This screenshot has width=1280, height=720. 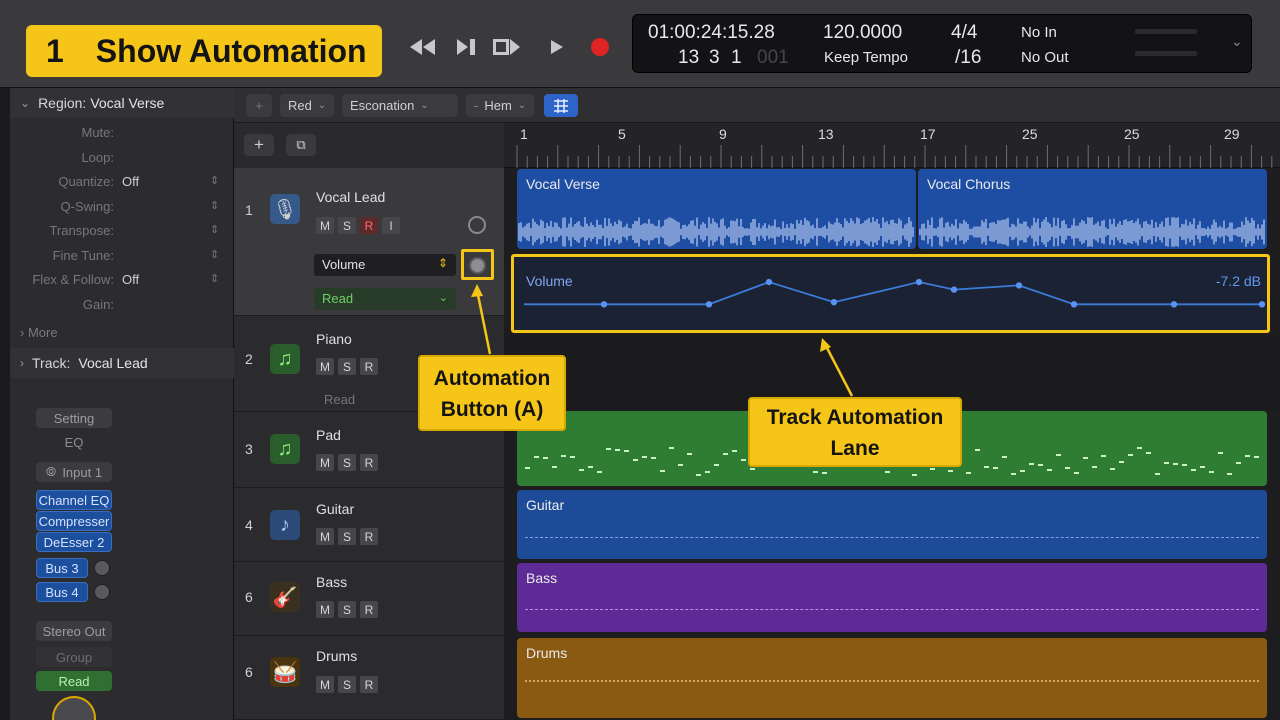 I want to click on play-button, so click(x=557, y=47).